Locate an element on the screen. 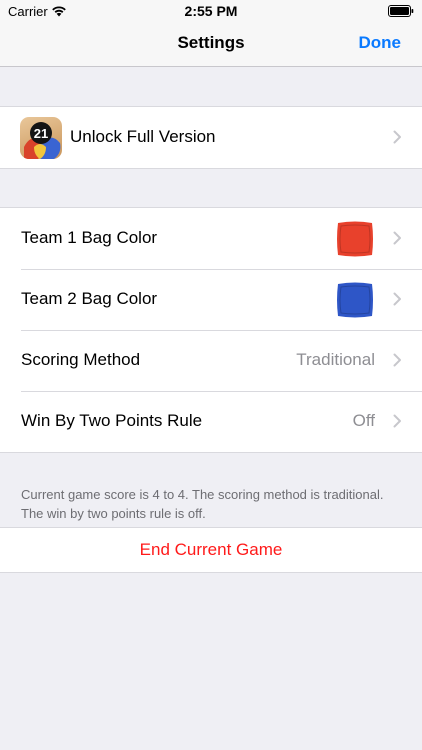 The height and width of the screenshot is (750, 422). team-2-bag-shape is located at coordinates (355, 300).